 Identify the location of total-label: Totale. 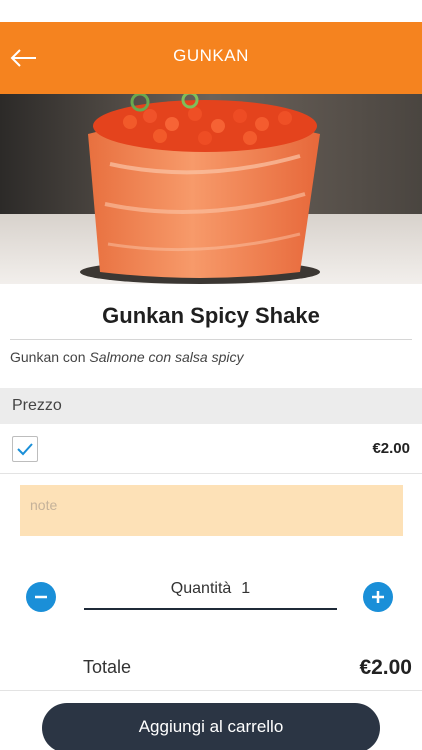
(107, 667).